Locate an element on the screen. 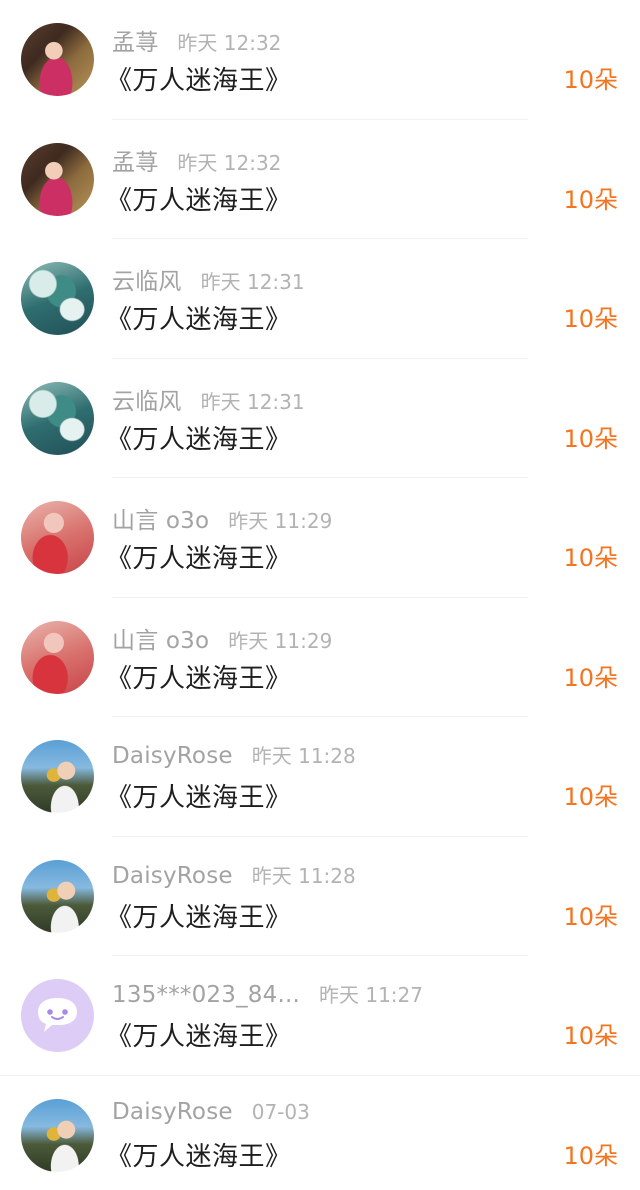 This screenshot has width=640, height=1190. gift-time: 昨天 11:27 is located at coordinates (371, 995).